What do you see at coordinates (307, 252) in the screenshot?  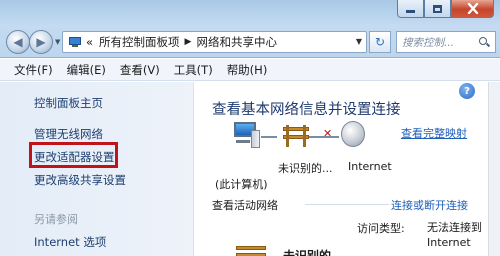 I see `network-name: 未识别的` at bounding box center [307, 252].